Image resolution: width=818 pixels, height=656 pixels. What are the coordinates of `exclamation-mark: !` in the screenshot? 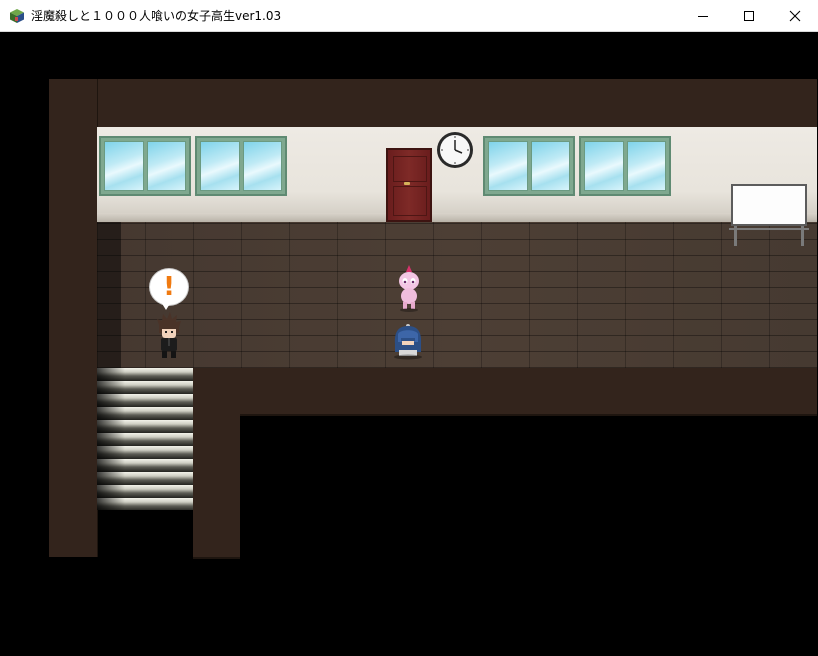 It's located at (169, 287).